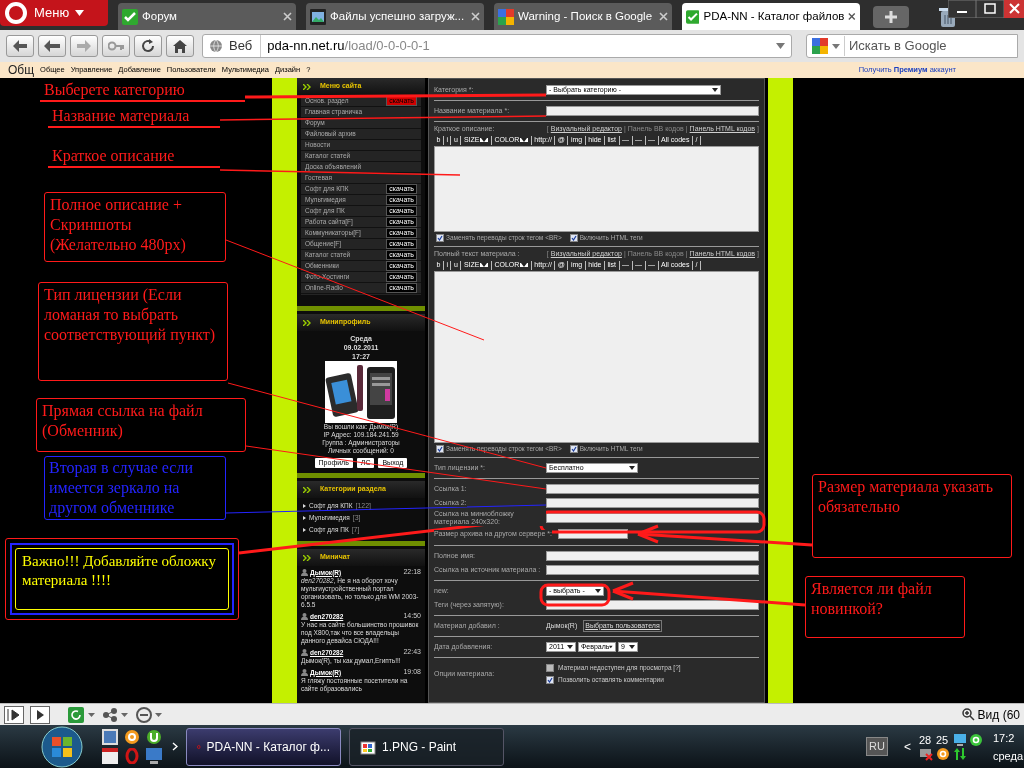  Describe the element at coordinates (907, 746) in the screenshot. I see `tray-expand-button: <` at that location.